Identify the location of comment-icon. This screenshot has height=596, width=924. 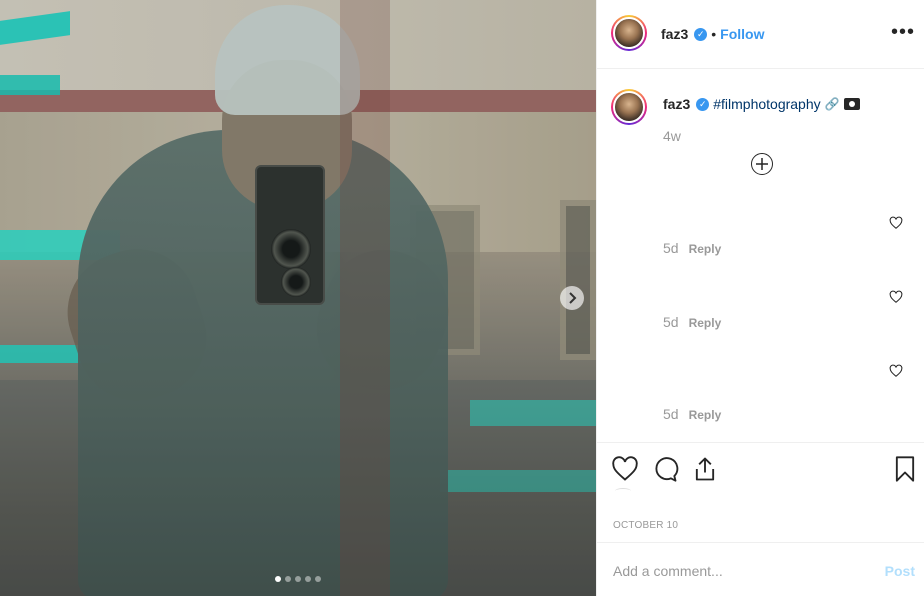
(665, 469).